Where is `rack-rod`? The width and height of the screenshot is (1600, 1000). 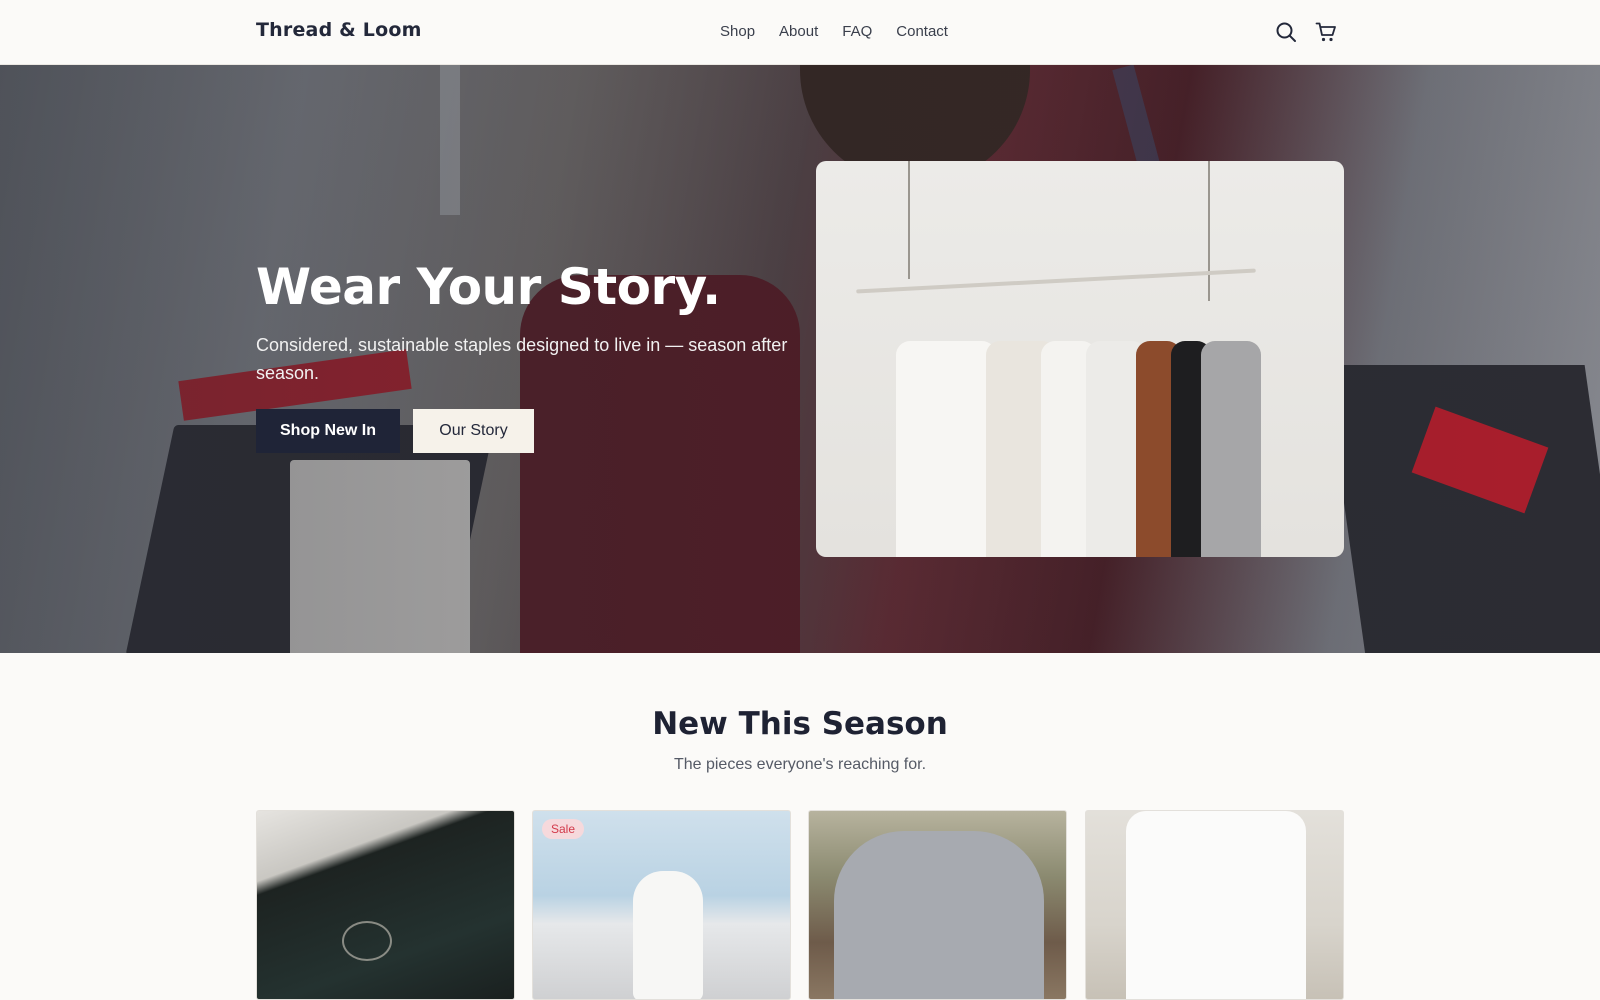 rack-rod is located at coordinates (1056, 281).